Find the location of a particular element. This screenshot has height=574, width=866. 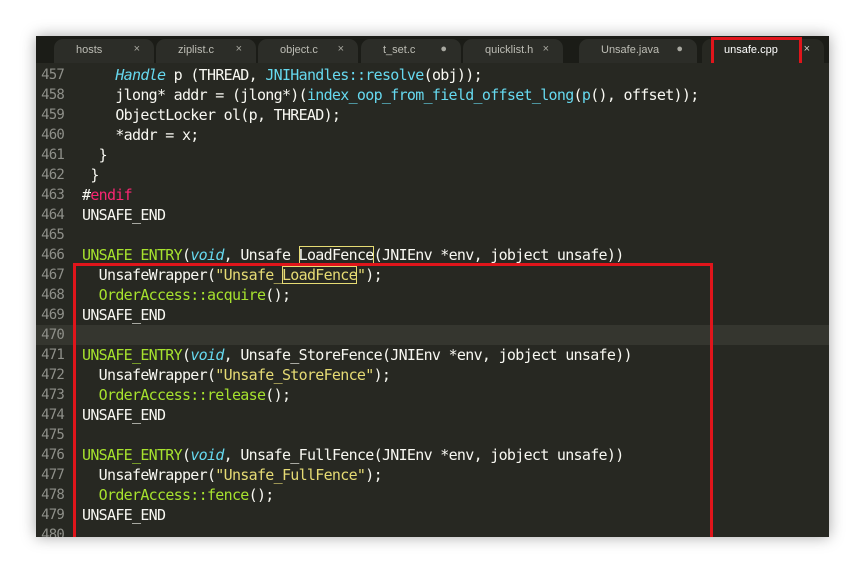

code-token: OrderAccess::acquire is located at coordinates (182, 295).